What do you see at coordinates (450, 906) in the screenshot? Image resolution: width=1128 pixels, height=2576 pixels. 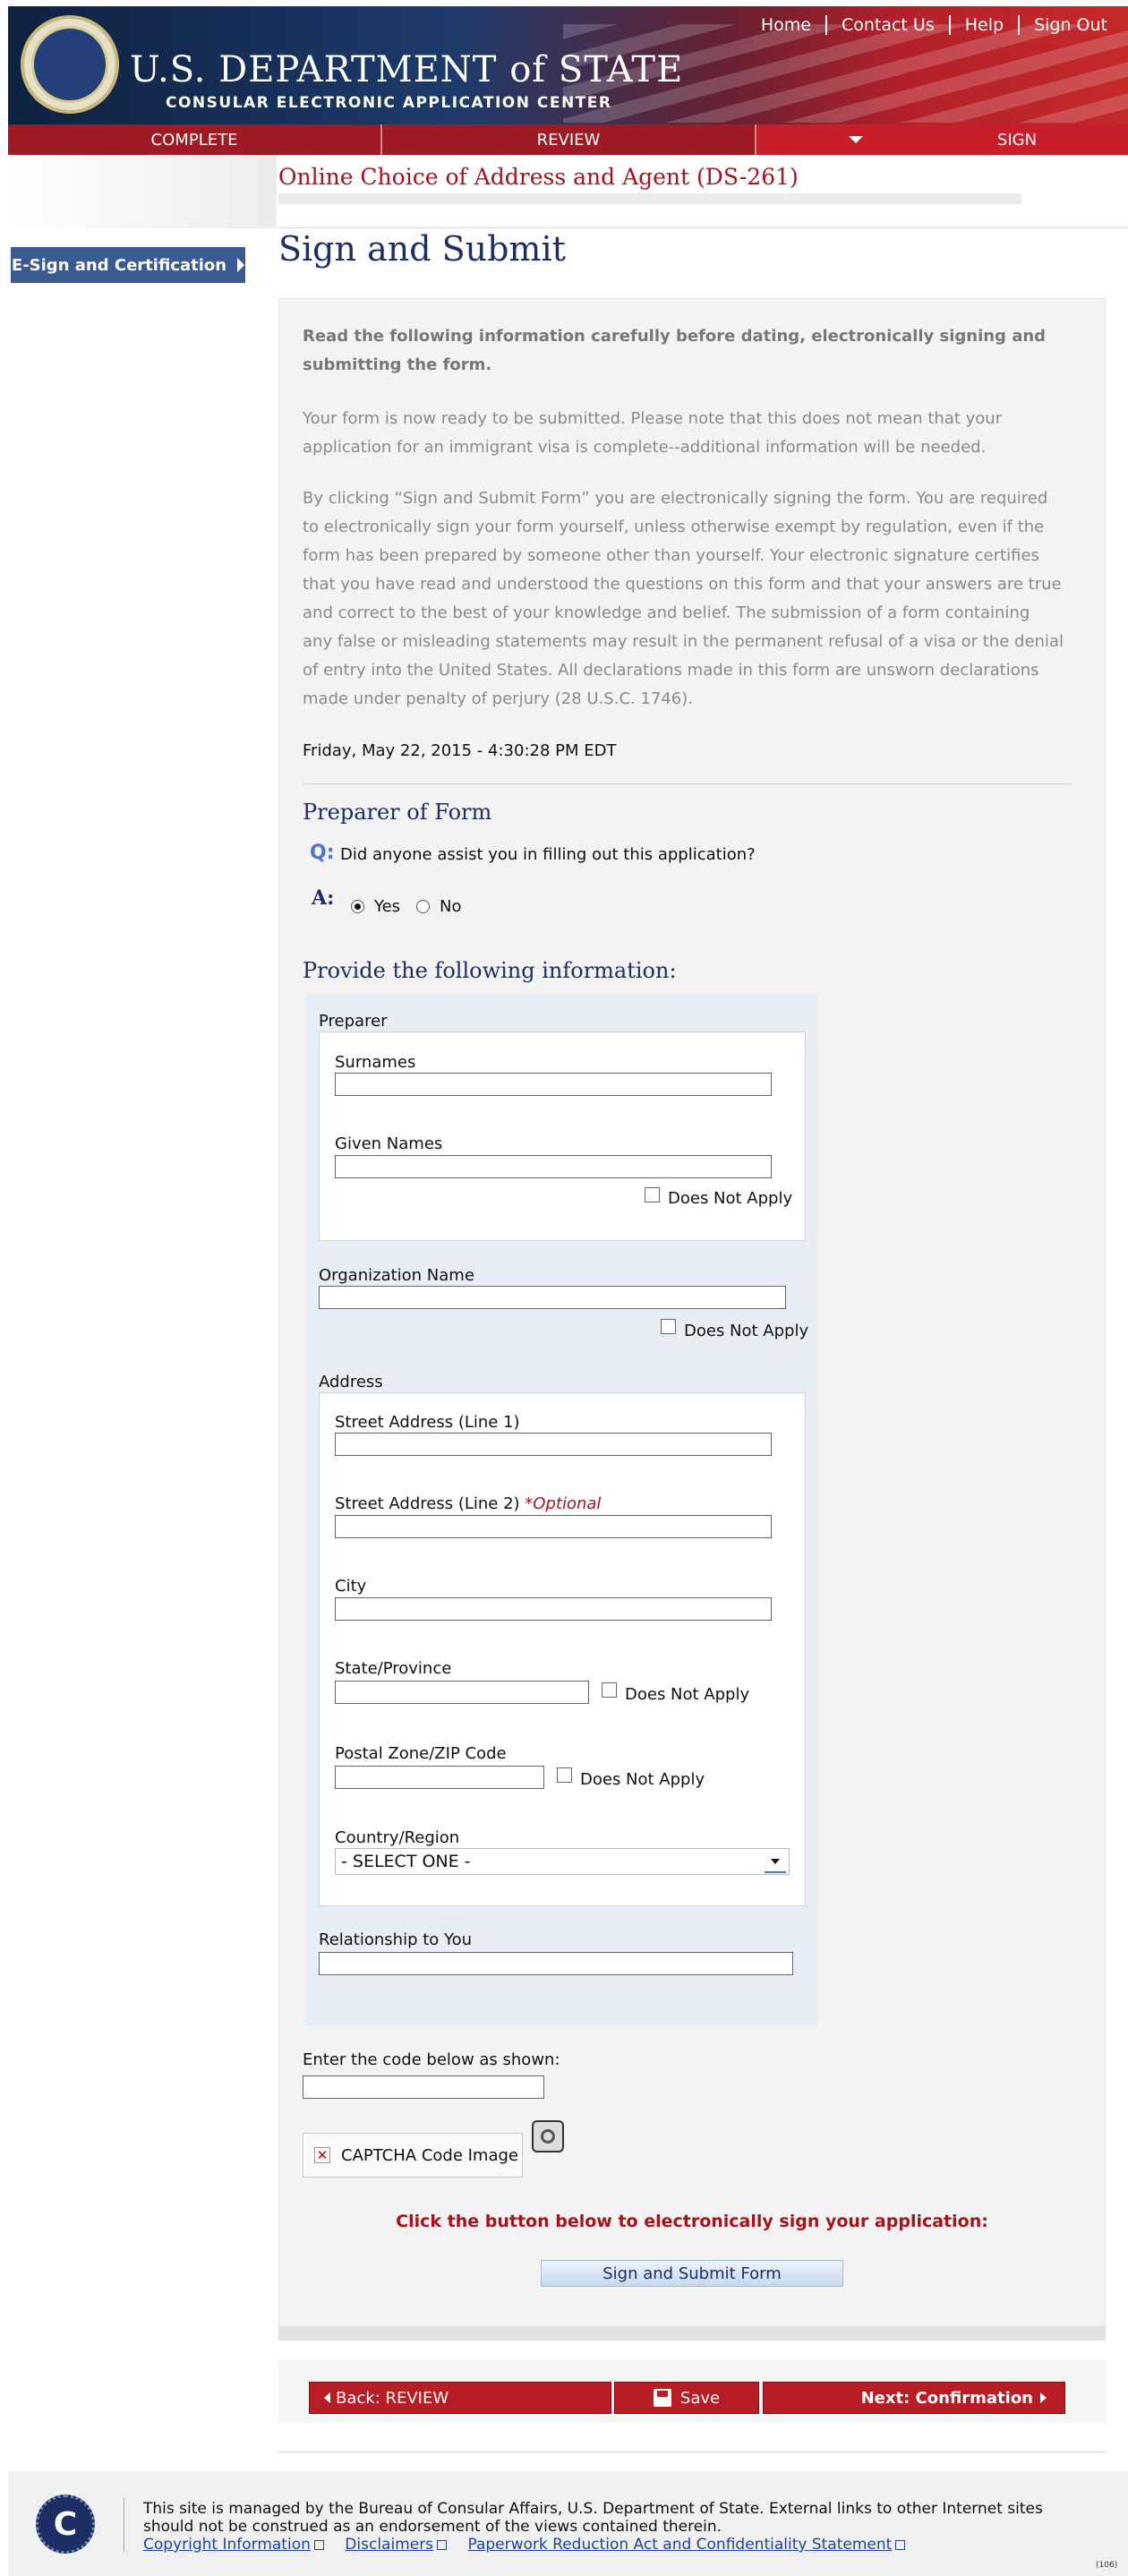 I see `radio-no-label: No` at bounding box center [450, 906].